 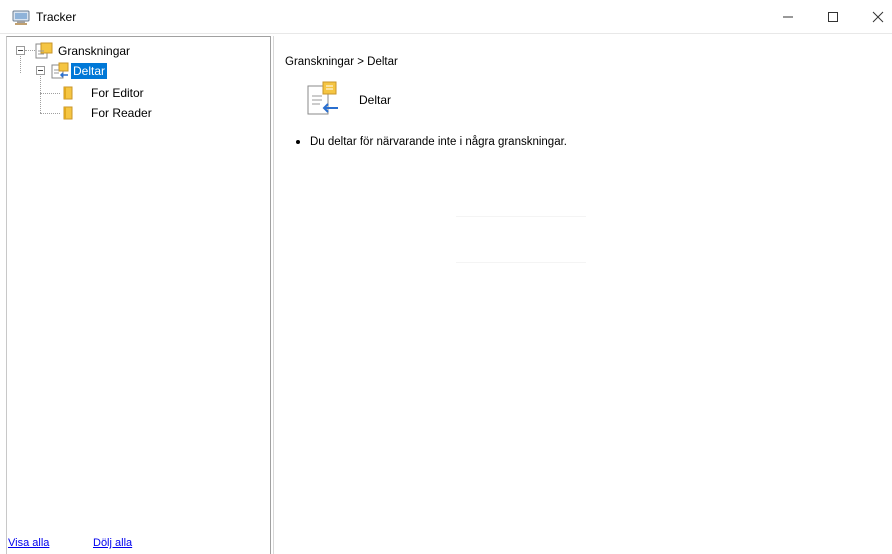 What do you see at coordinates (40, 70) in the screenshot?
I see `collapse-deltar-toggle` at bounding box center [40, 70].